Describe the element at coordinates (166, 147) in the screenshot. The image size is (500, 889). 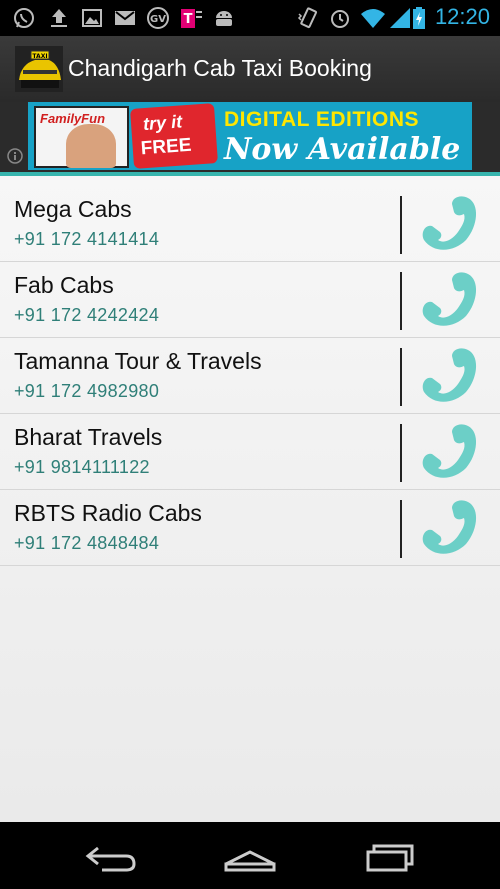
I see `ad-free-text: FREE` at that location.